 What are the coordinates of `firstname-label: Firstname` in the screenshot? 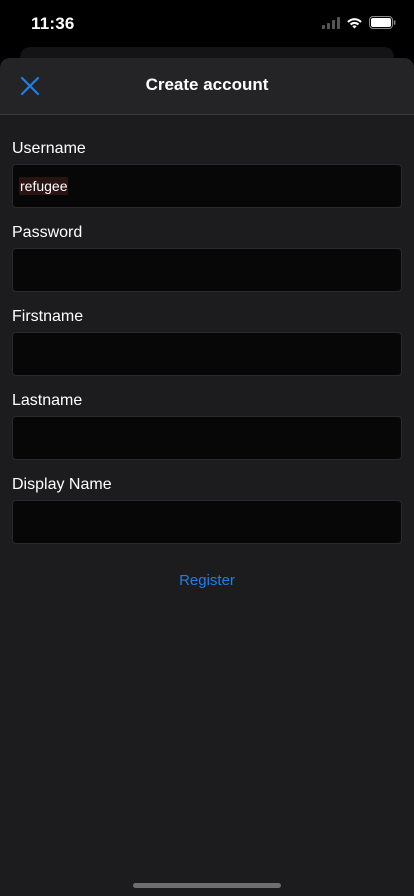 It's located at (48, 316).